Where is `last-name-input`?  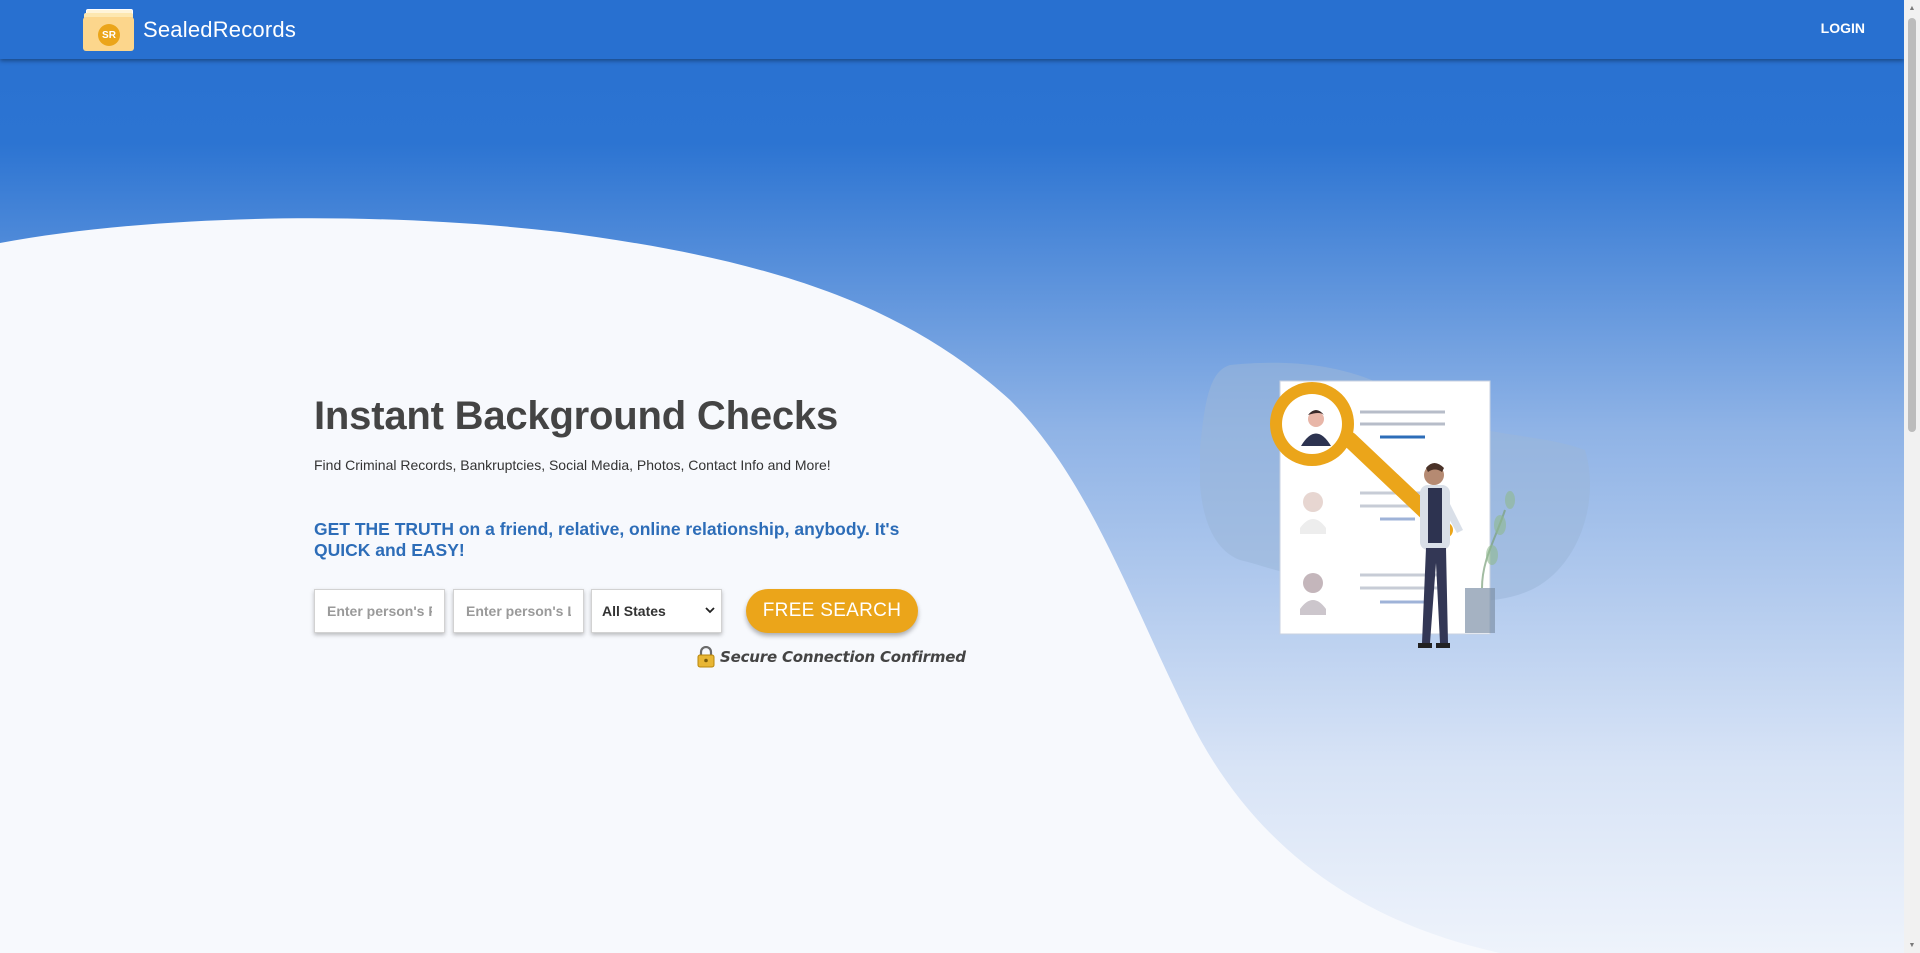
last-name-input is located at coordinates (518, 611).